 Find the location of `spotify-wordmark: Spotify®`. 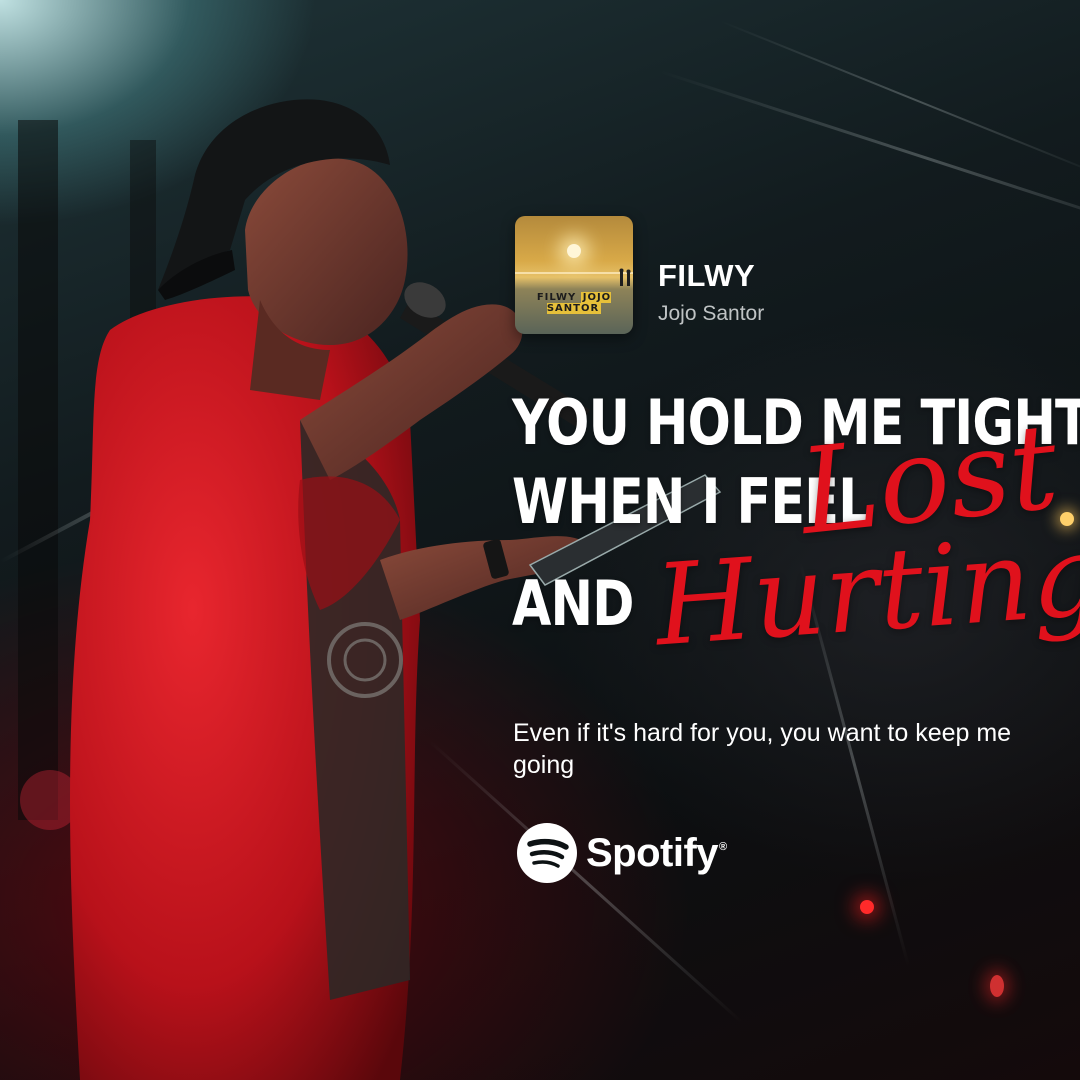

spotify-wordmark: Spotify® is located at coordinates (656, 853).